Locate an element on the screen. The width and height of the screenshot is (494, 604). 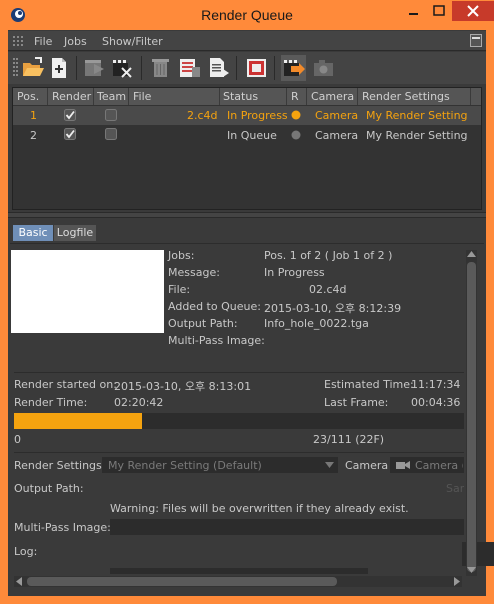
message-label: Message: is located at coordinates (194, 272).